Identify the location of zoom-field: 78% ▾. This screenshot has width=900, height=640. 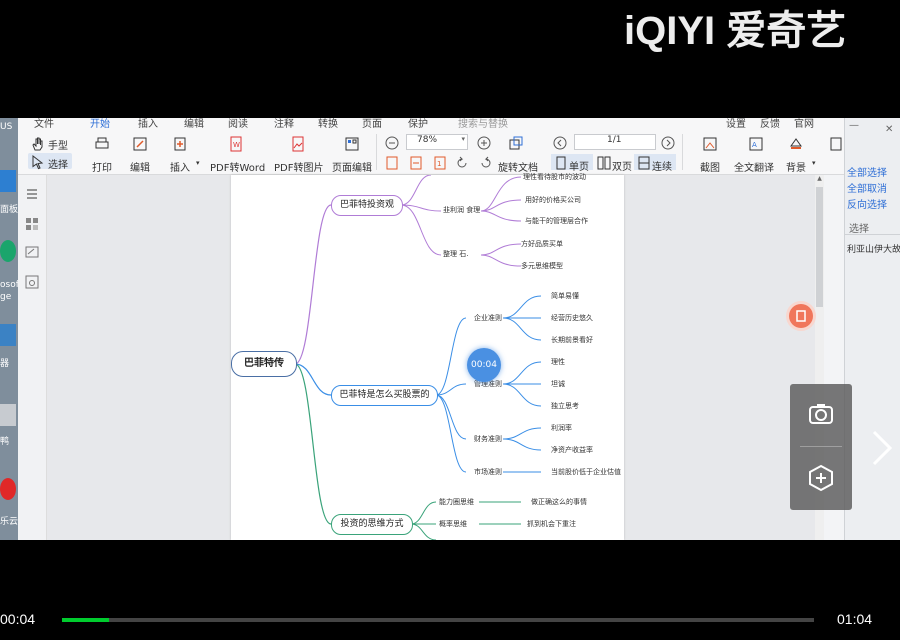
(437, 142).